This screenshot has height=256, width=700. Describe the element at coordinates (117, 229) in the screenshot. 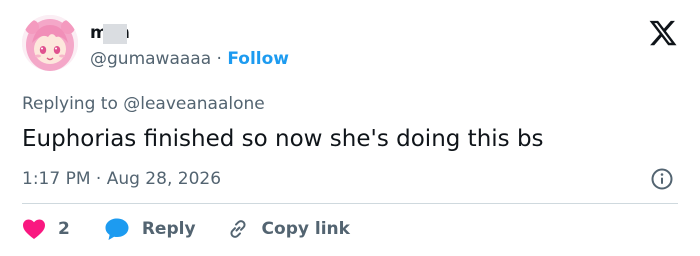

I see `speech-bubble-icon` at that location.